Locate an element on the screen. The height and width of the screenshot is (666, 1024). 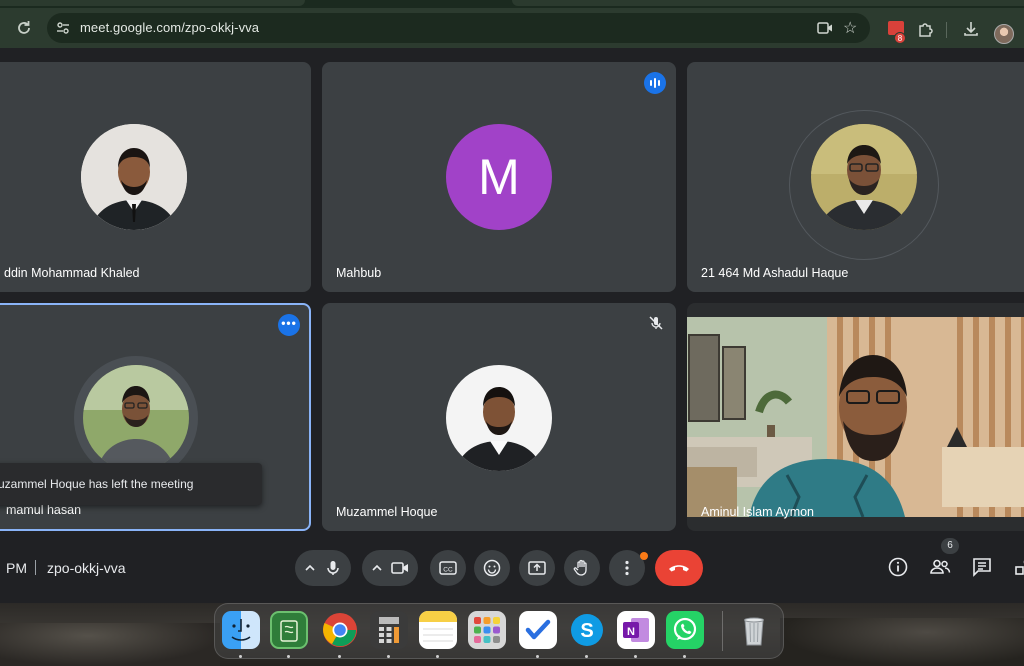
chrome-icon is located at coordinates (340, 630).